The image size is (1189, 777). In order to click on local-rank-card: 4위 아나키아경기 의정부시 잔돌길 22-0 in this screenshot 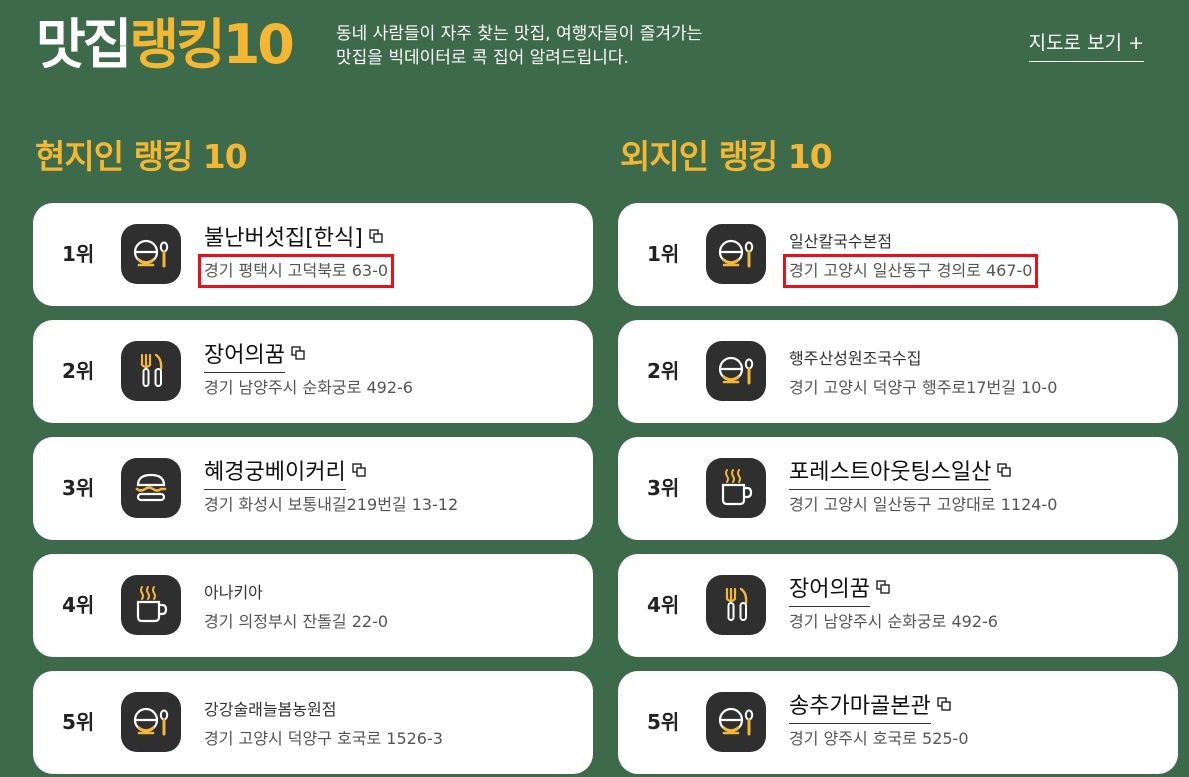, I will do `click(313, 605)`.